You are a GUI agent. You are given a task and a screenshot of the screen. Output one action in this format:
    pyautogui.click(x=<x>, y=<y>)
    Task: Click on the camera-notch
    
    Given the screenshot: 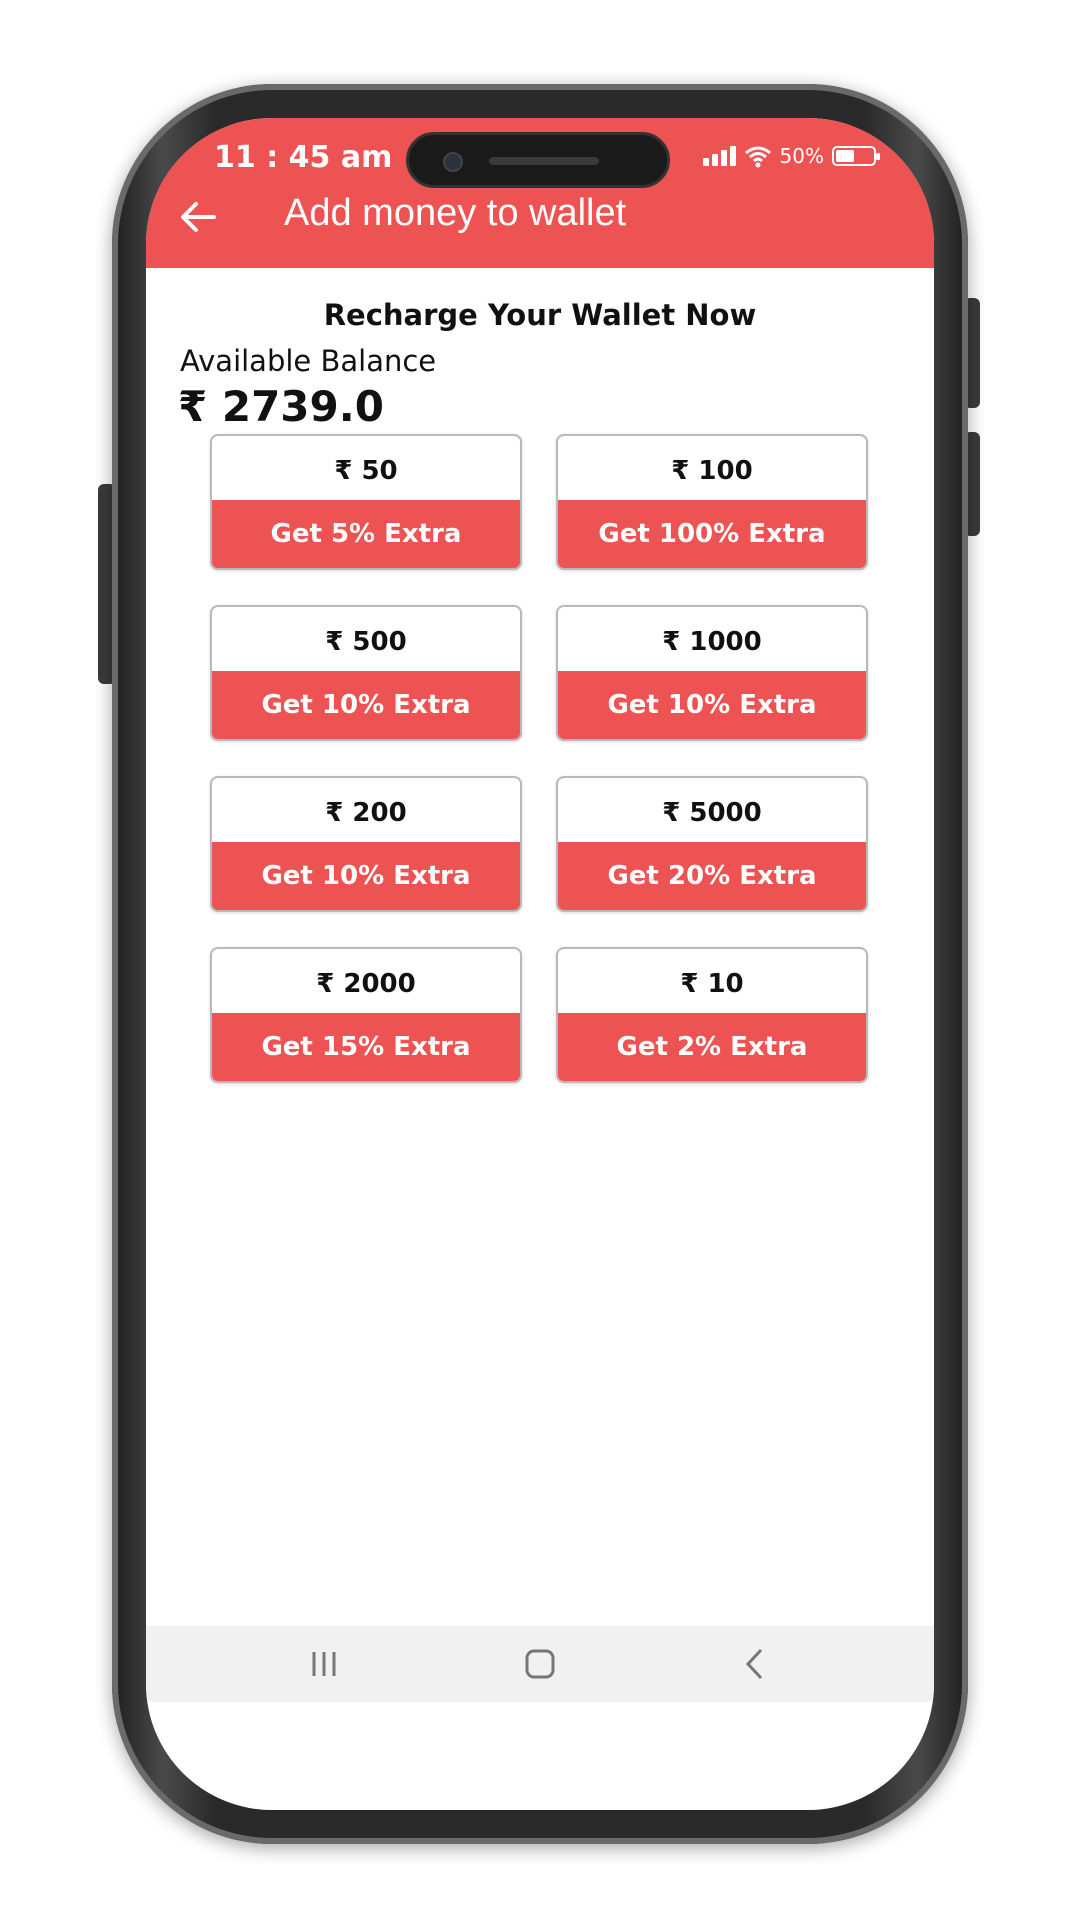 What is the action you would take?
    pyautogui.click(x=538, y=160)
    